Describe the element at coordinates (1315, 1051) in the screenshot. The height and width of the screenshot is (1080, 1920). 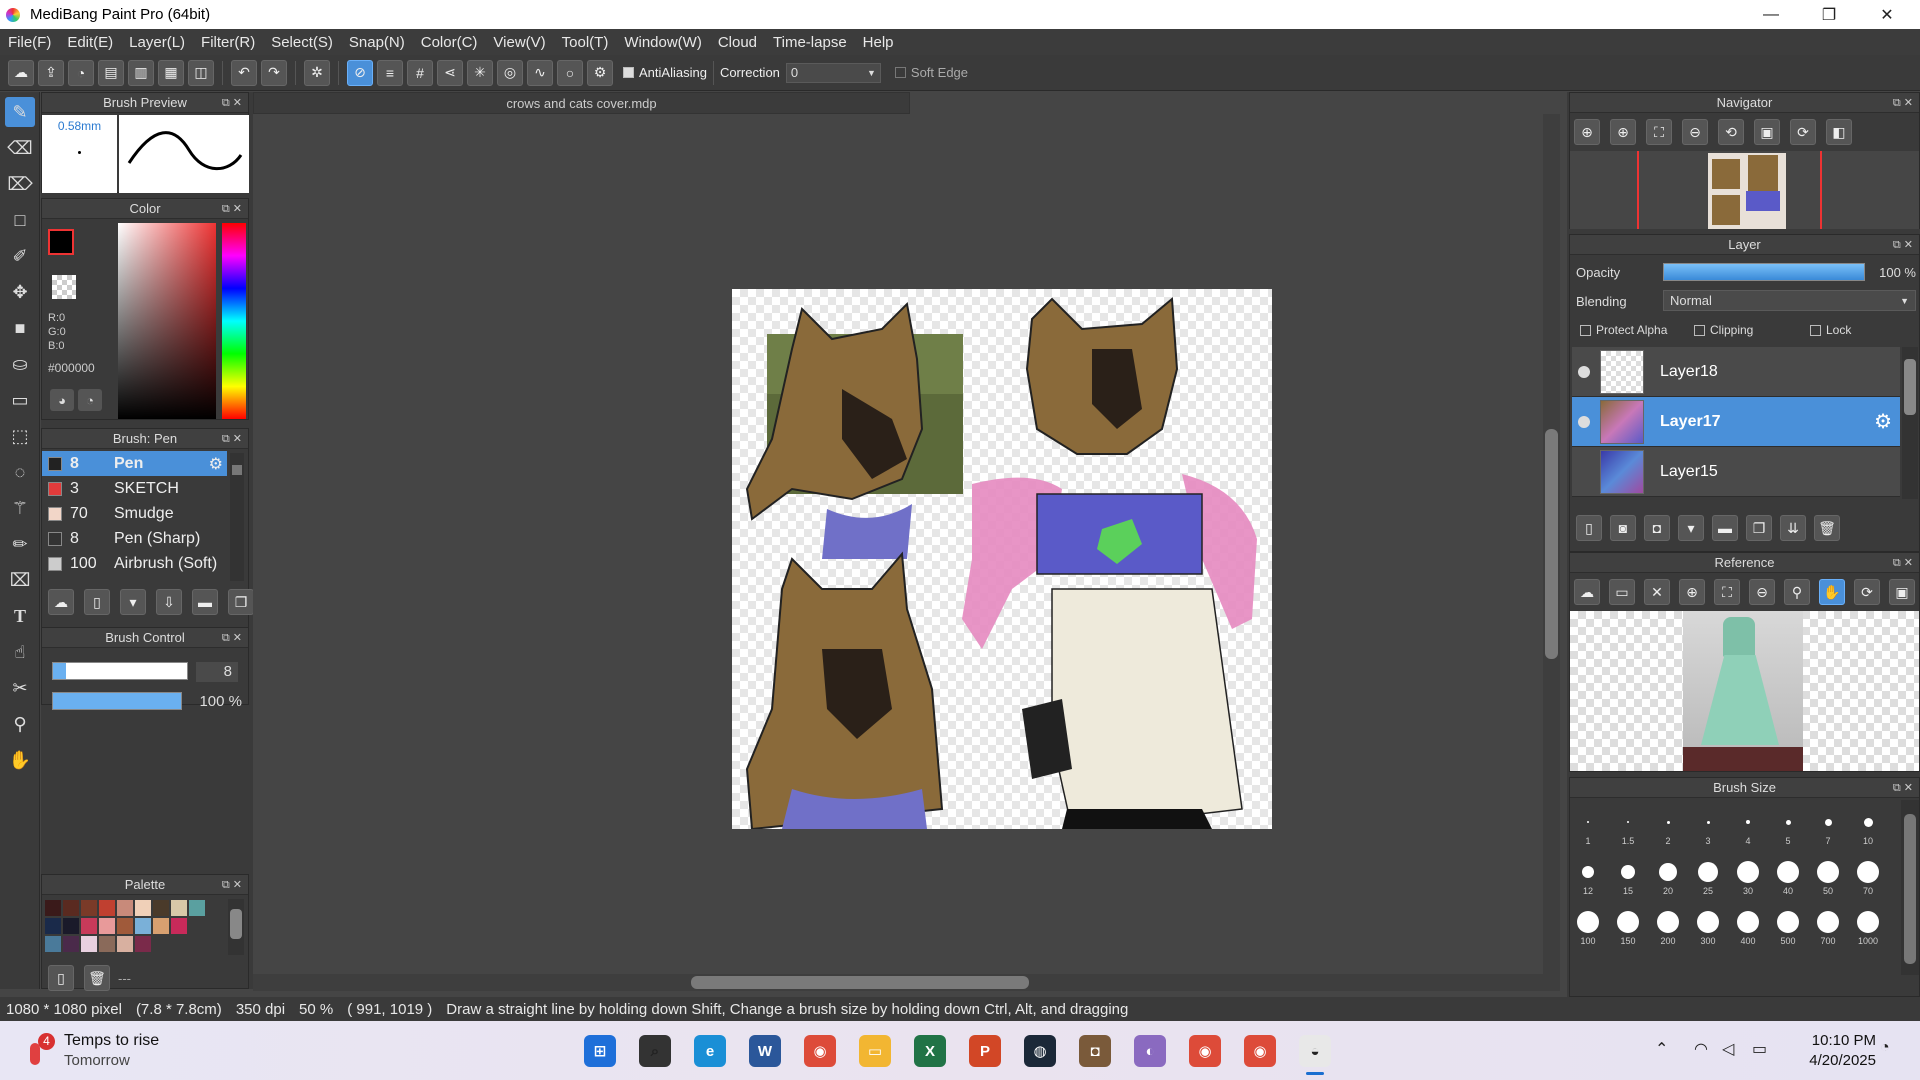
I see `taskbar-medibang-icon: ◒` at that location.